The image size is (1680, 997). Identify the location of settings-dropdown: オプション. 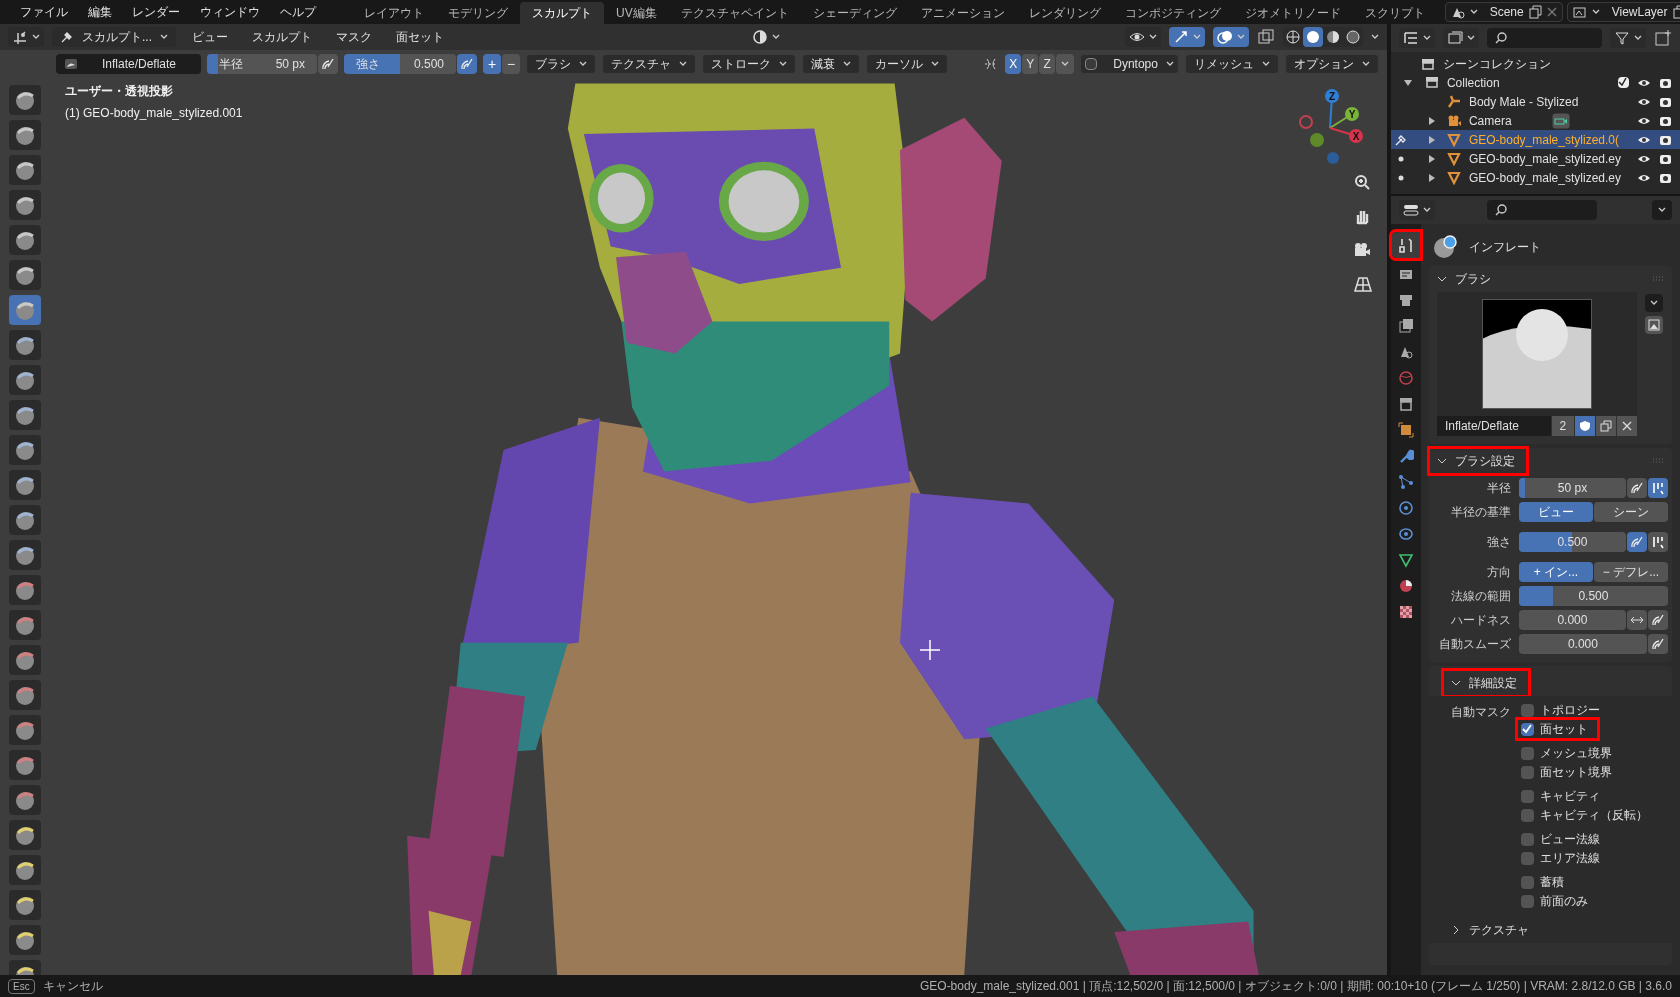
(1331, 64).